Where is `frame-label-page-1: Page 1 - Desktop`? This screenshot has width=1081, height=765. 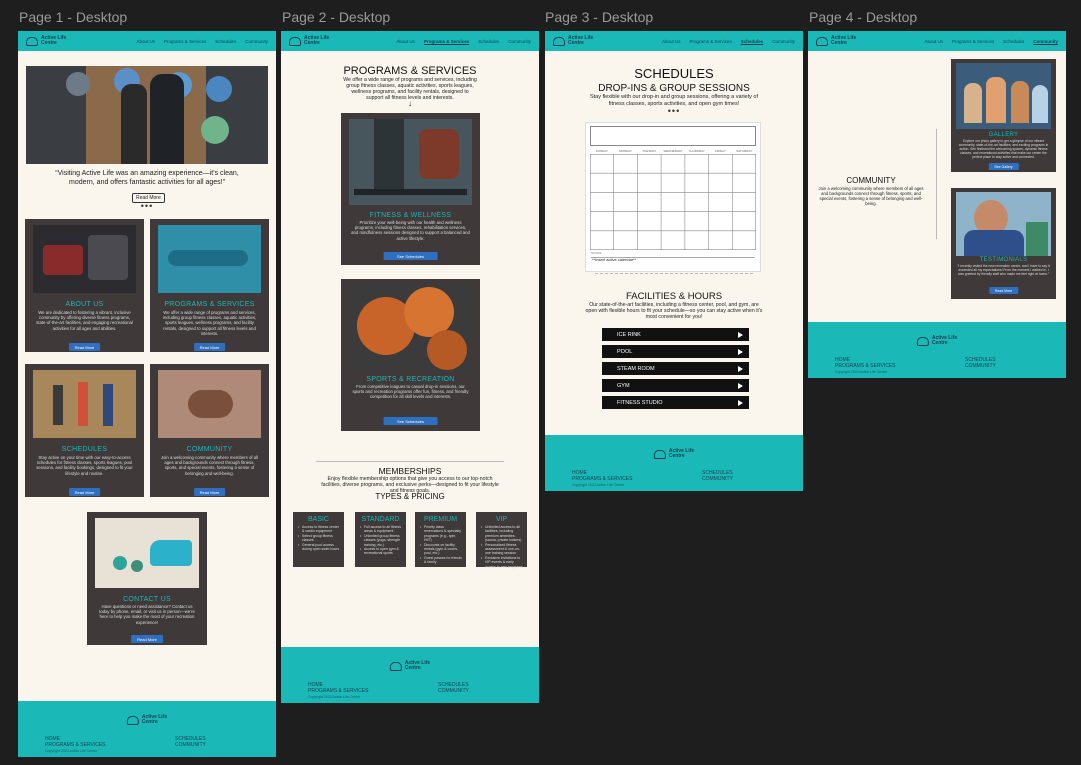
frame-label-page-1: Page 1 - Desktop is located at coordinates (73, 17).